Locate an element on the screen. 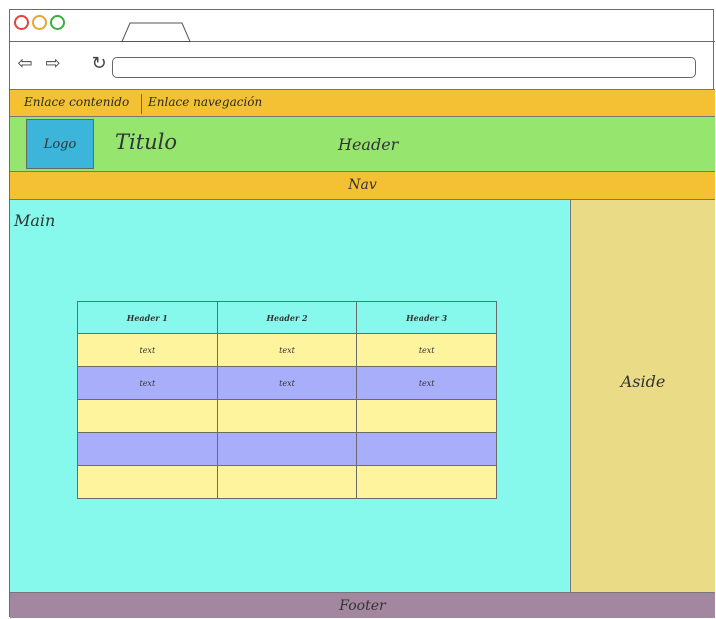  link-separator is located at coordinates (141, 104).